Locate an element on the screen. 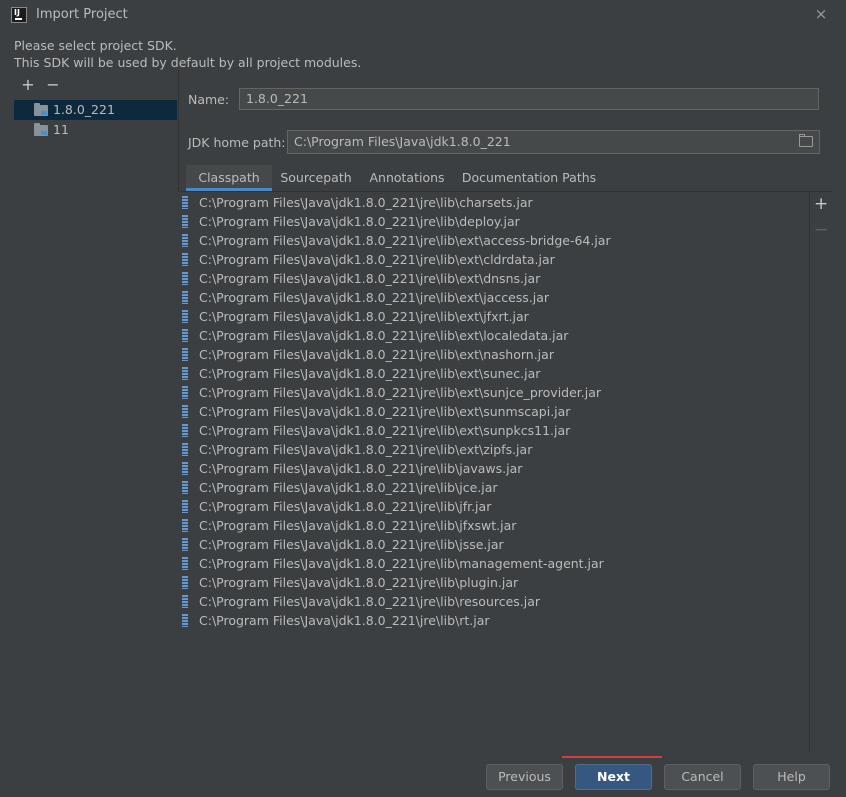  add-path-icon: + is located at coordinates (821, 204).